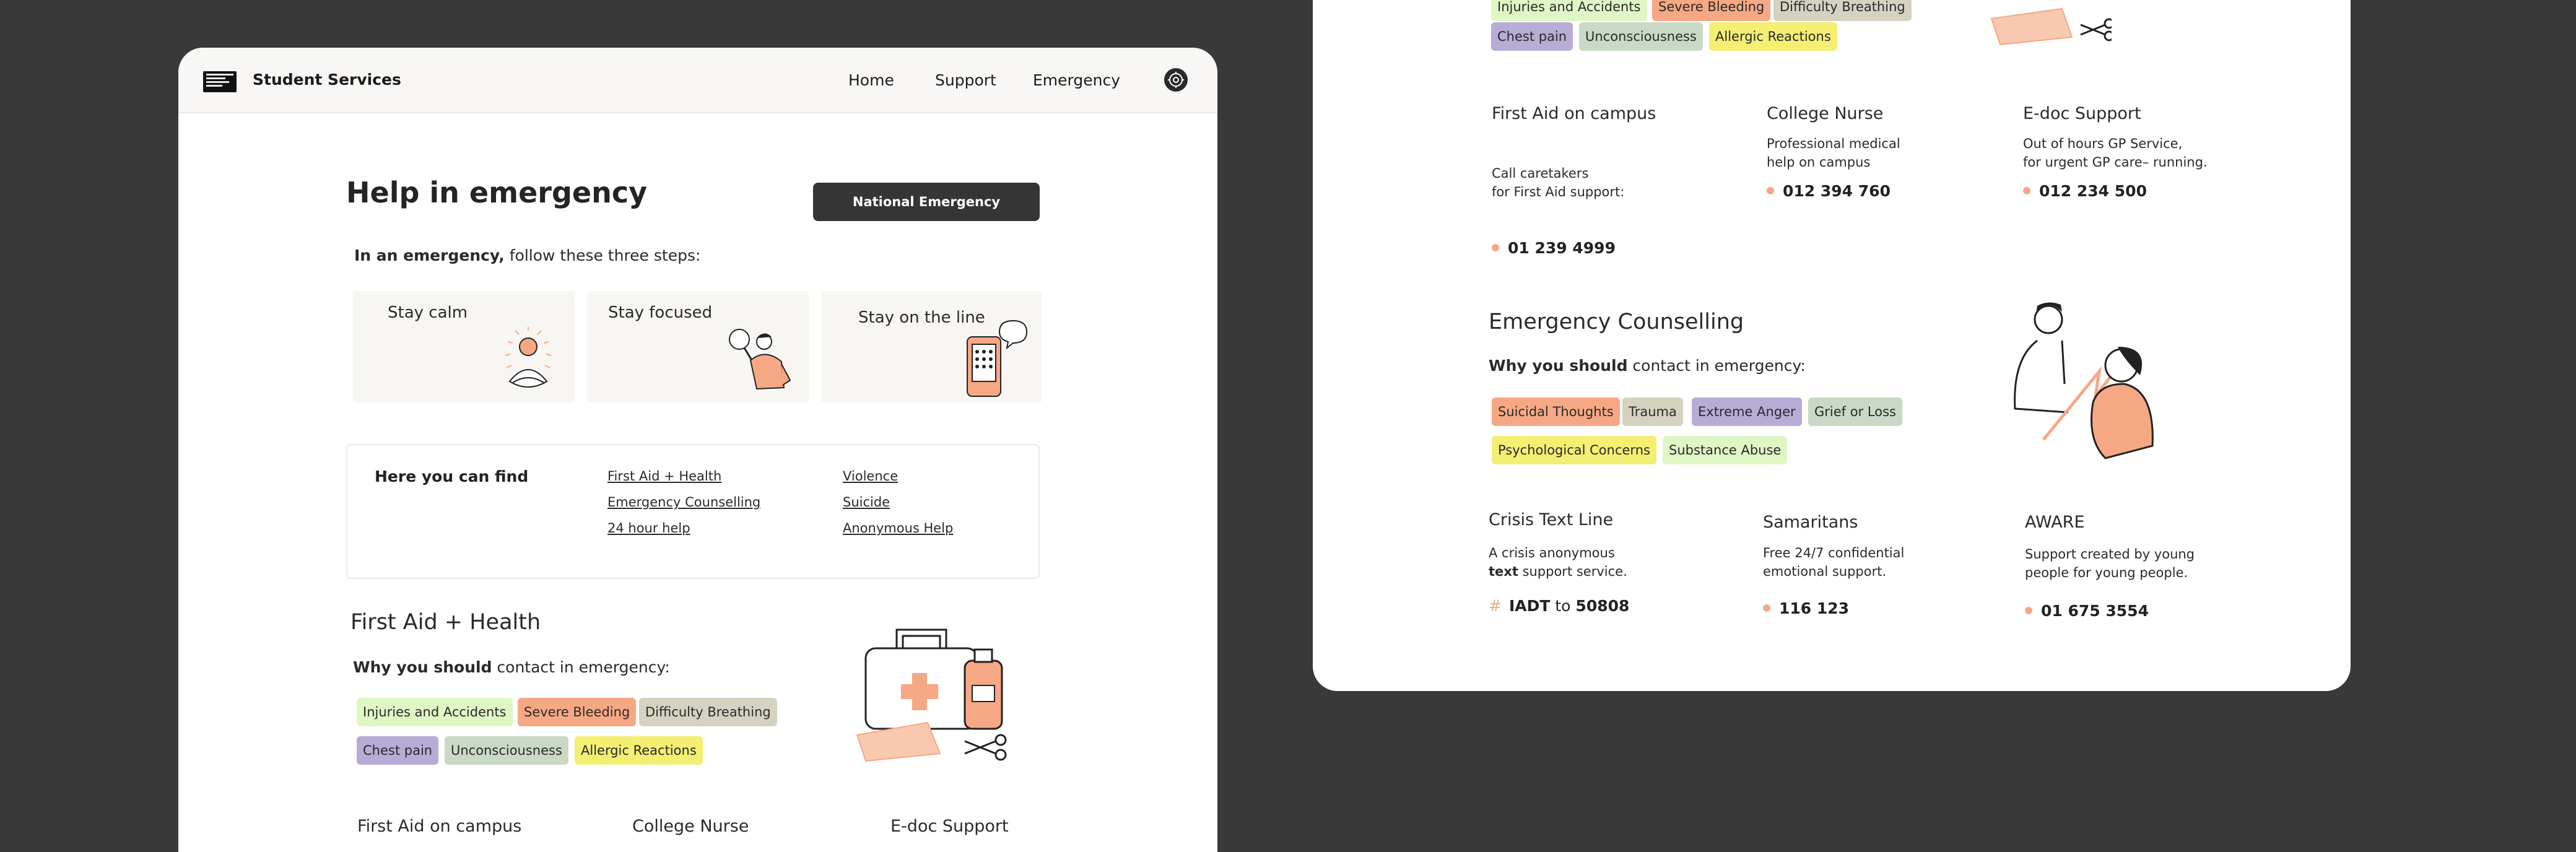 The image size is (2576, 852). I want to click on step-card-on-the-line: Stay on the line, so click(931, 346).